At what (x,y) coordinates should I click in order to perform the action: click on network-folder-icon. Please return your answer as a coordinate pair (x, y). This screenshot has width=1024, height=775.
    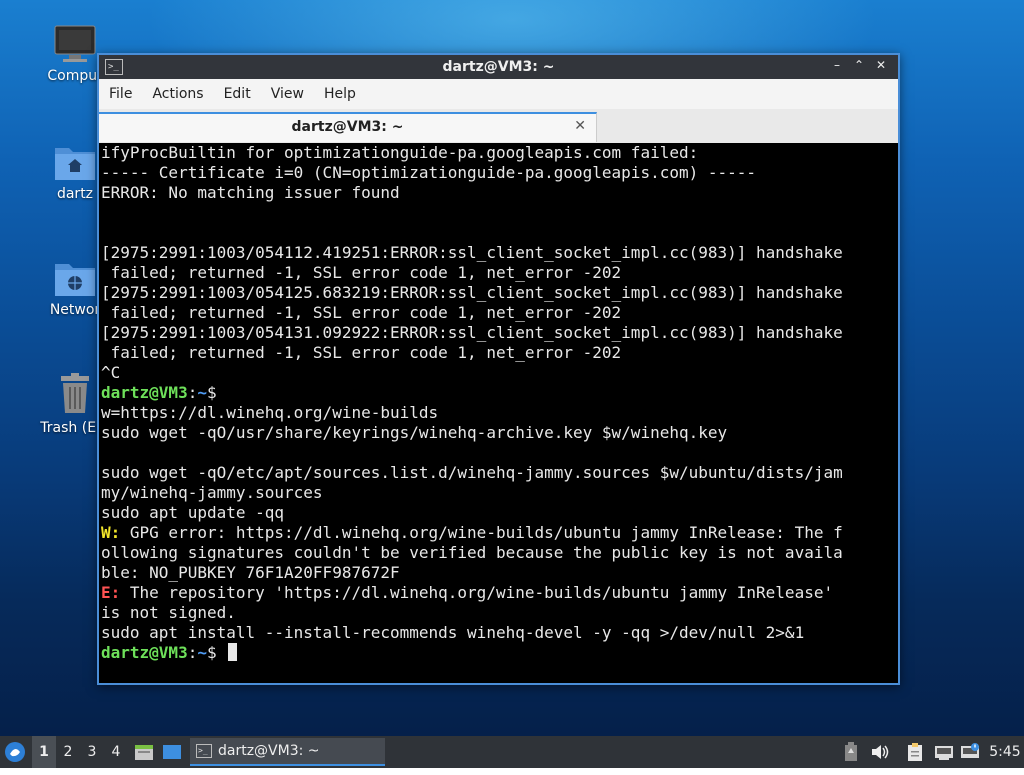
    Looking at the image, I should click on (75, 280).